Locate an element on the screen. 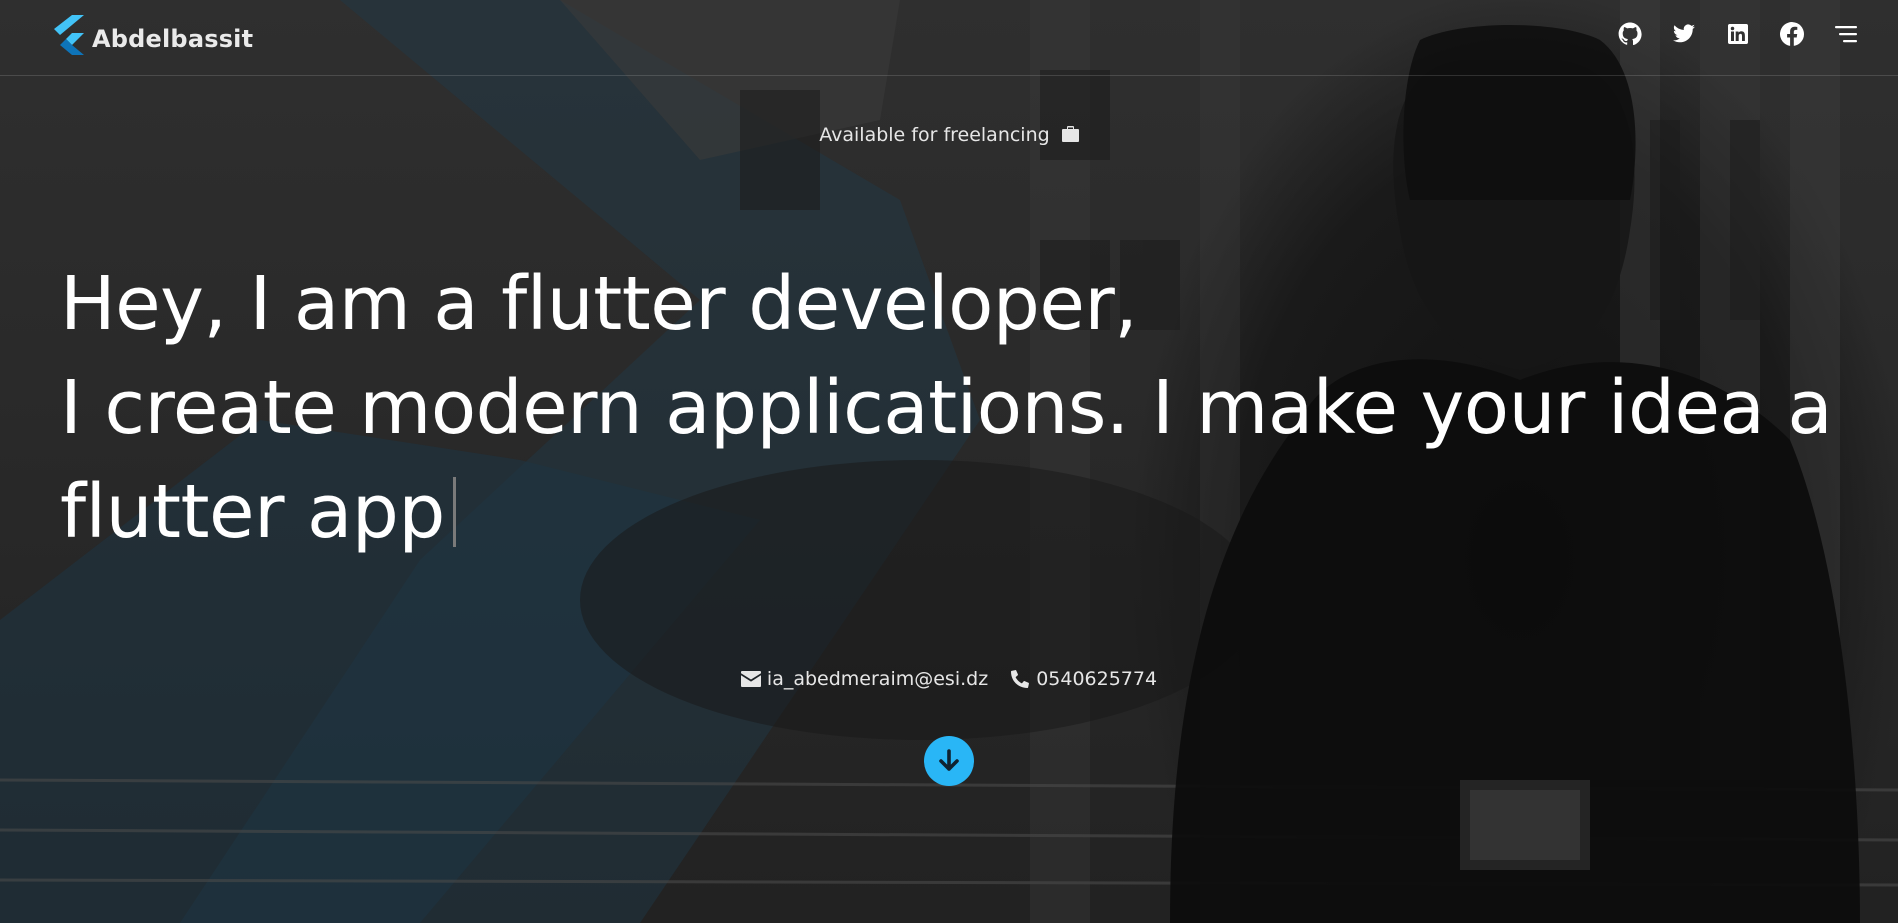 This screenshot has width=1898, height=923. flutter-logo-icon is located at coordinates (69, 35).